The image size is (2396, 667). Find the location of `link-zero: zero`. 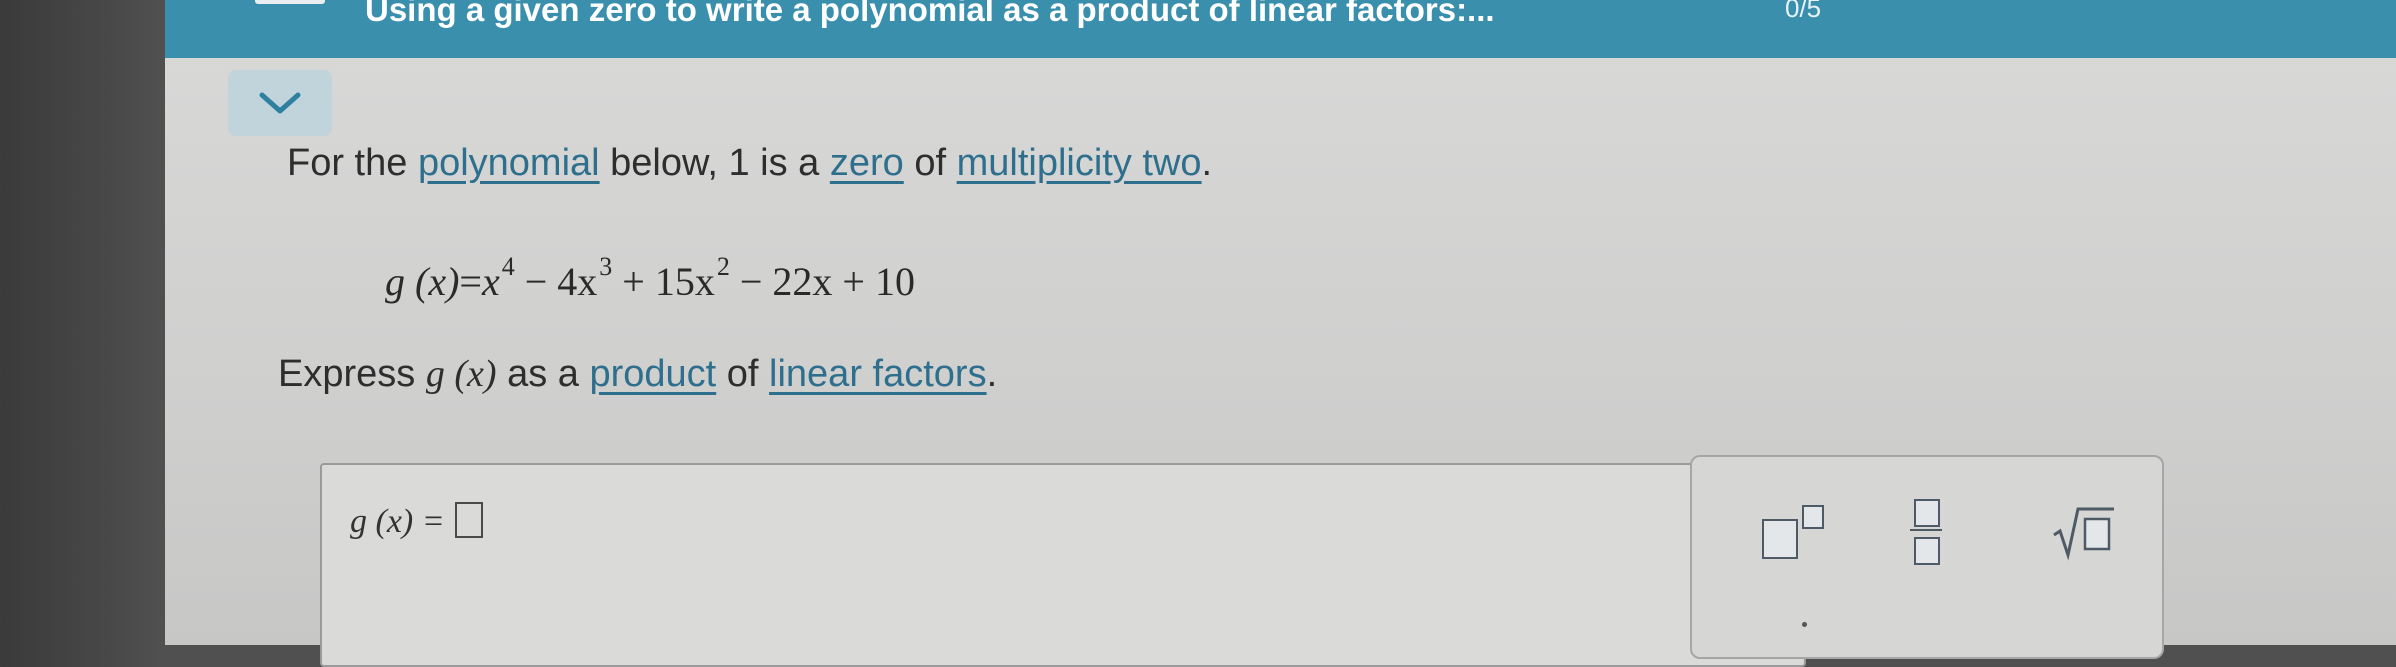

link-zero: zero is located at coordinates (867, 163).